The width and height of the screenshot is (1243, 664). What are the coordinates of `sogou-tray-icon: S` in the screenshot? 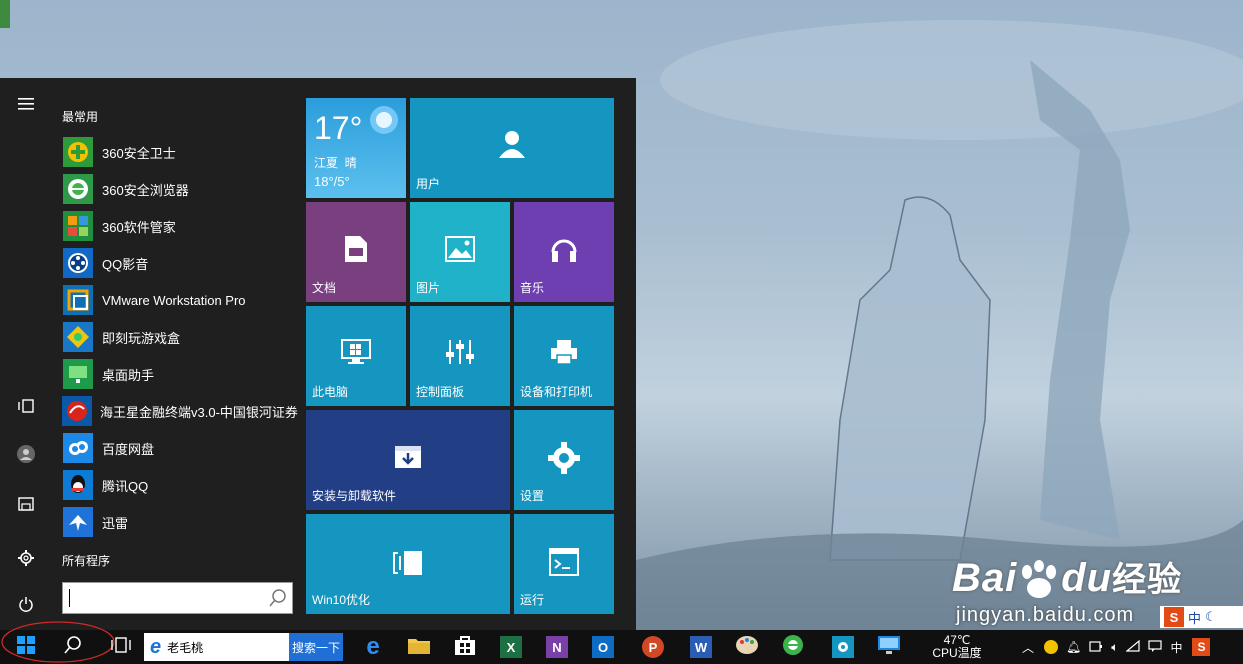 It's located at (1201, 647).